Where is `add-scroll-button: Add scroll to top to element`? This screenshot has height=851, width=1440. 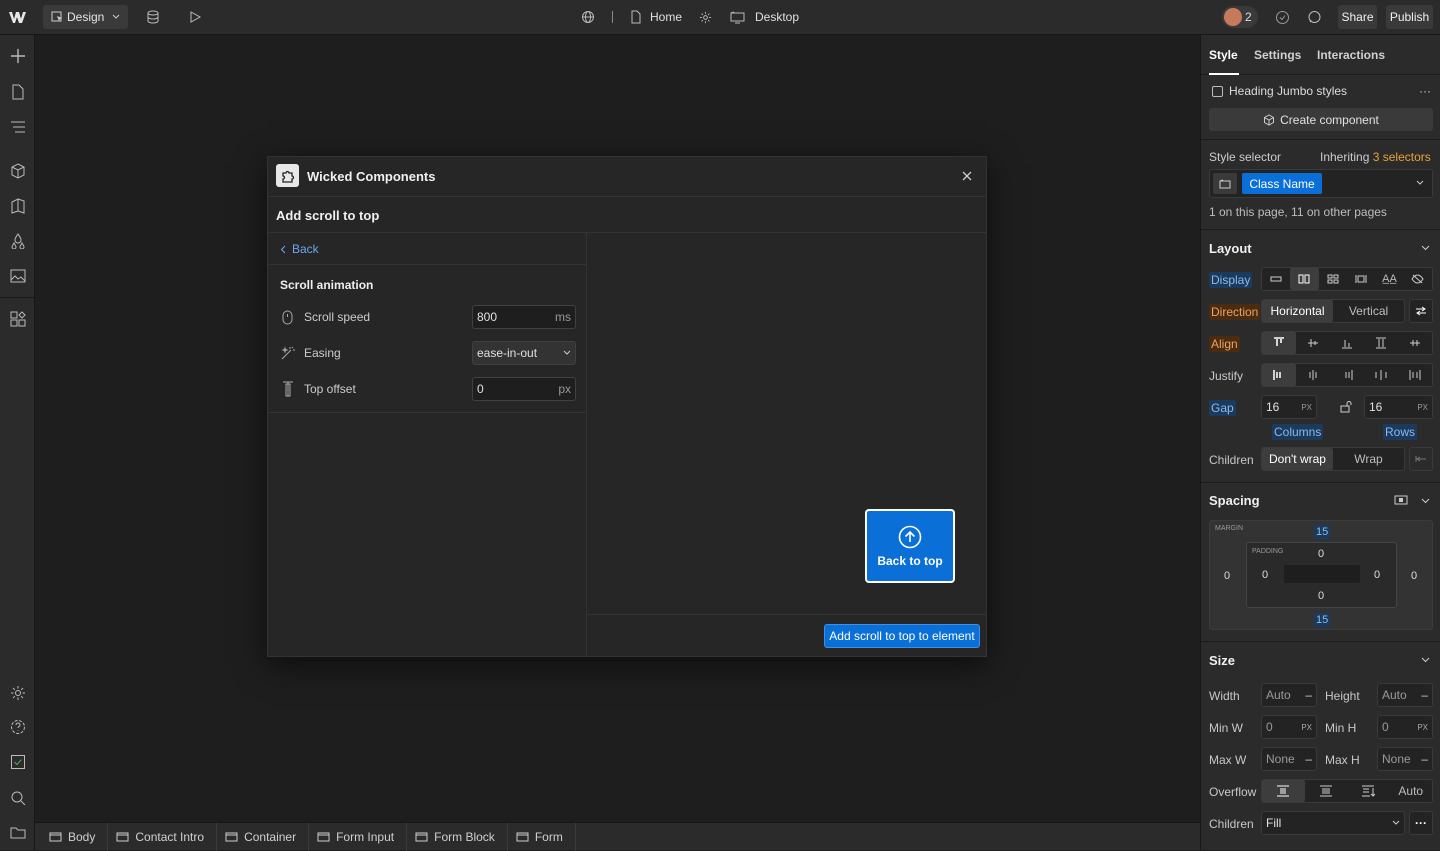 add-scroll-button: Add scroll to top to element is located at coordinates (902, 636).